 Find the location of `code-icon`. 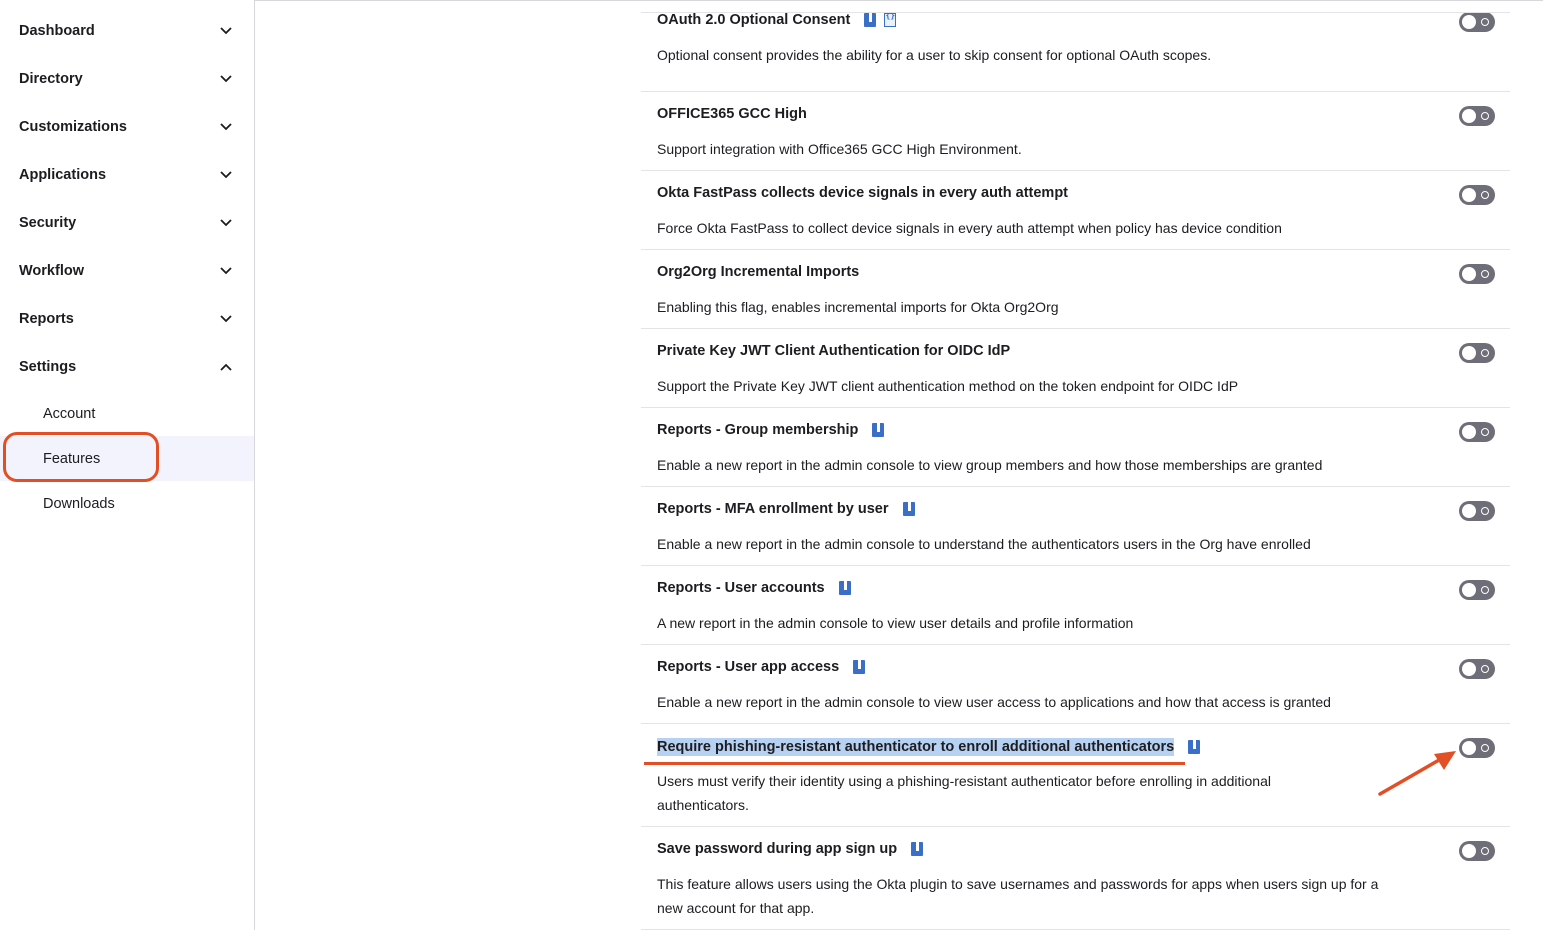

code-icon is located at coordinates (890, 19).